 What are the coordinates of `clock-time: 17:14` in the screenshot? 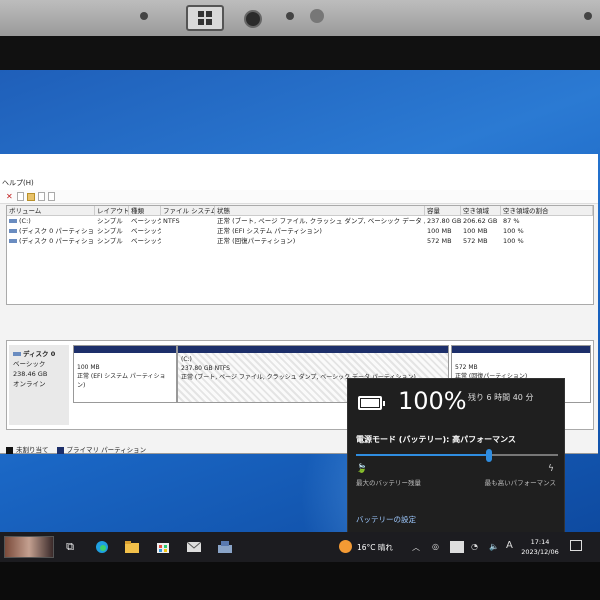 It's located at (540, 542).